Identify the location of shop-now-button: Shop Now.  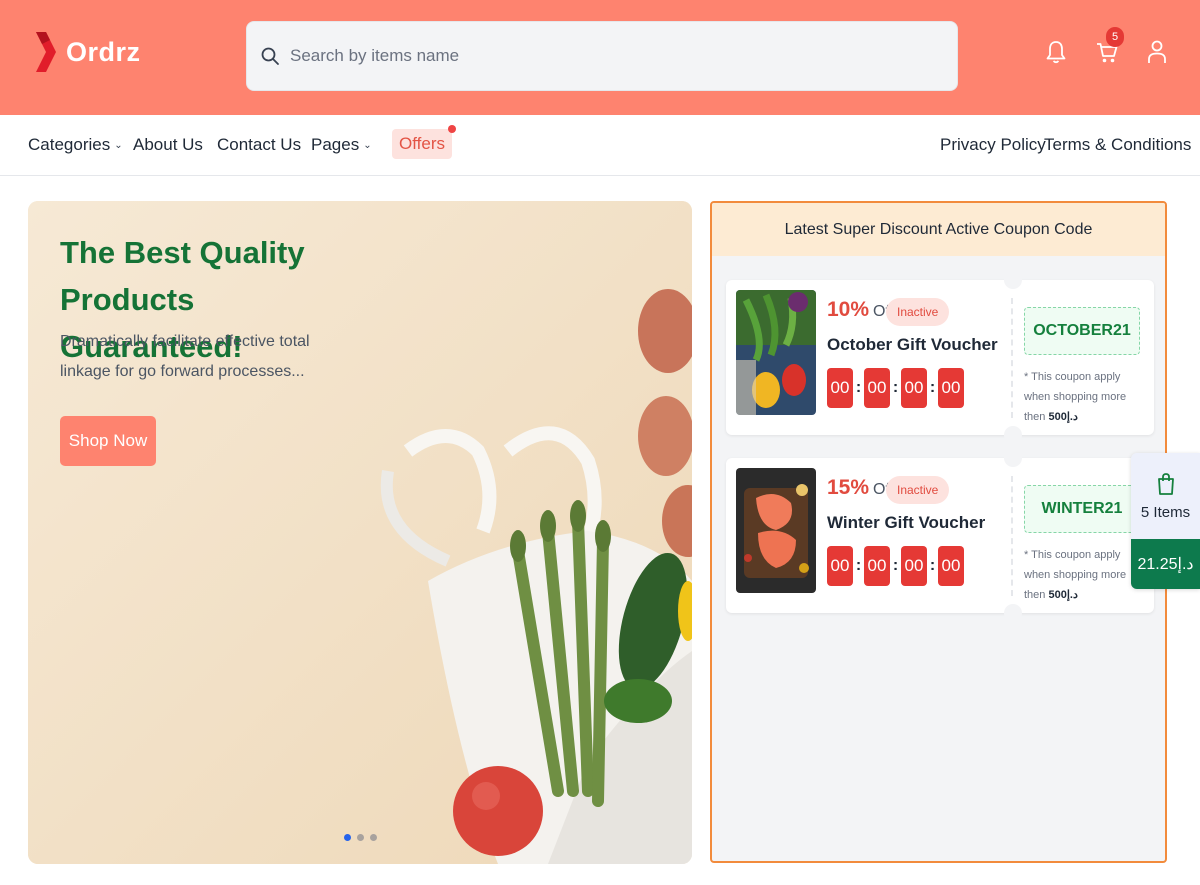
(108, 441).